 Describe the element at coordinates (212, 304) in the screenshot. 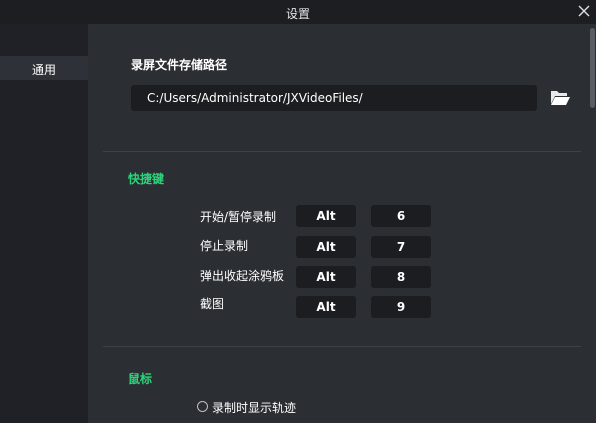

I see `shortcut-label-screenshot: 截图` at that location.